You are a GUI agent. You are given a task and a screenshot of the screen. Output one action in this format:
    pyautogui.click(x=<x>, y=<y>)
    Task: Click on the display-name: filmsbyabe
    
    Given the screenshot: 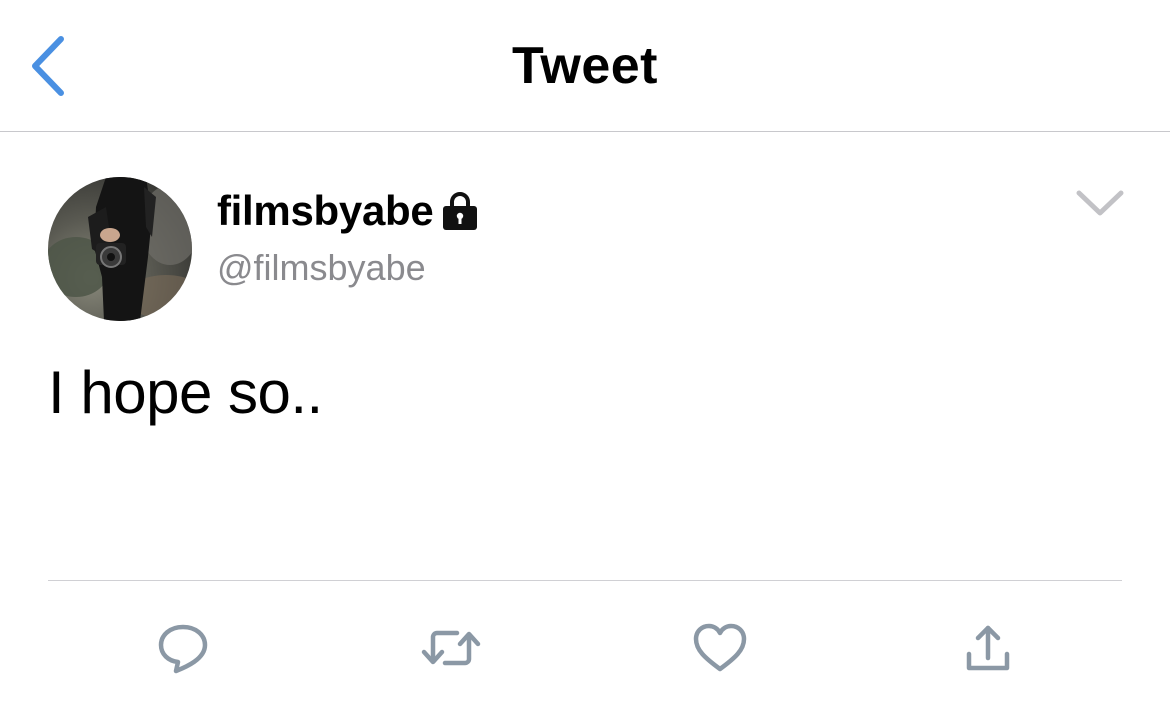 What is the action you would take?
    pyautogui.click(x=325, y=210)
    